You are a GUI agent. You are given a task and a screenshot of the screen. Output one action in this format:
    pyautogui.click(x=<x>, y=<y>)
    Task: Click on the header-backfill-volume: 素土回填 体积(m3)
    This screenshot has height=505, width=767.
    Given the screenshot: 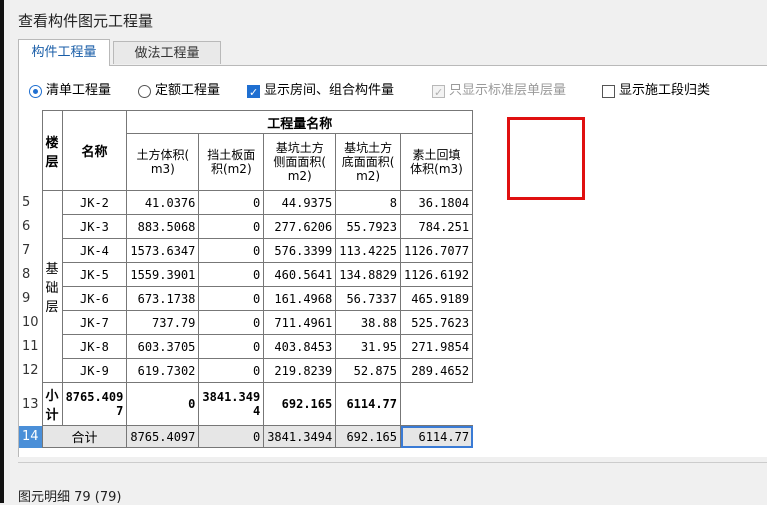 What is the action you would take?
    pyautogui.click(x=437, y=162)
    